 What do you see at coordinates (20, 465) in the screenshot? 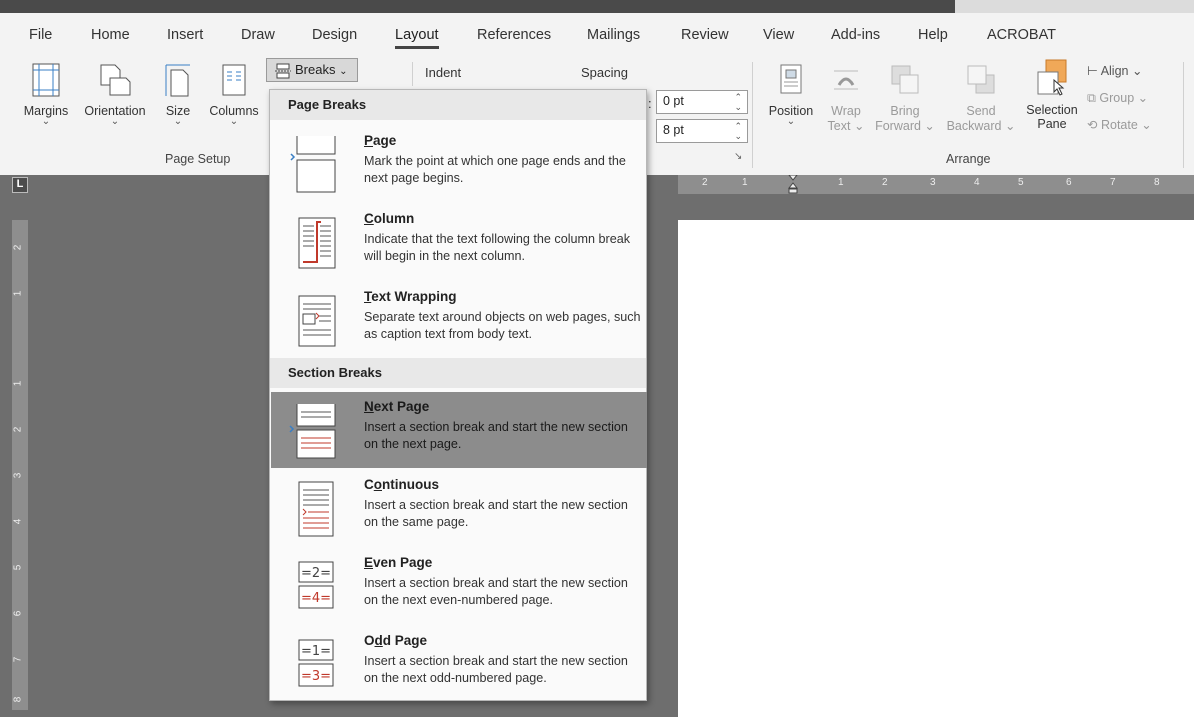
I see `vertical-ruler: 2 1 1 2 3 4 5 6 7 8` at bounding box center [20, 465].